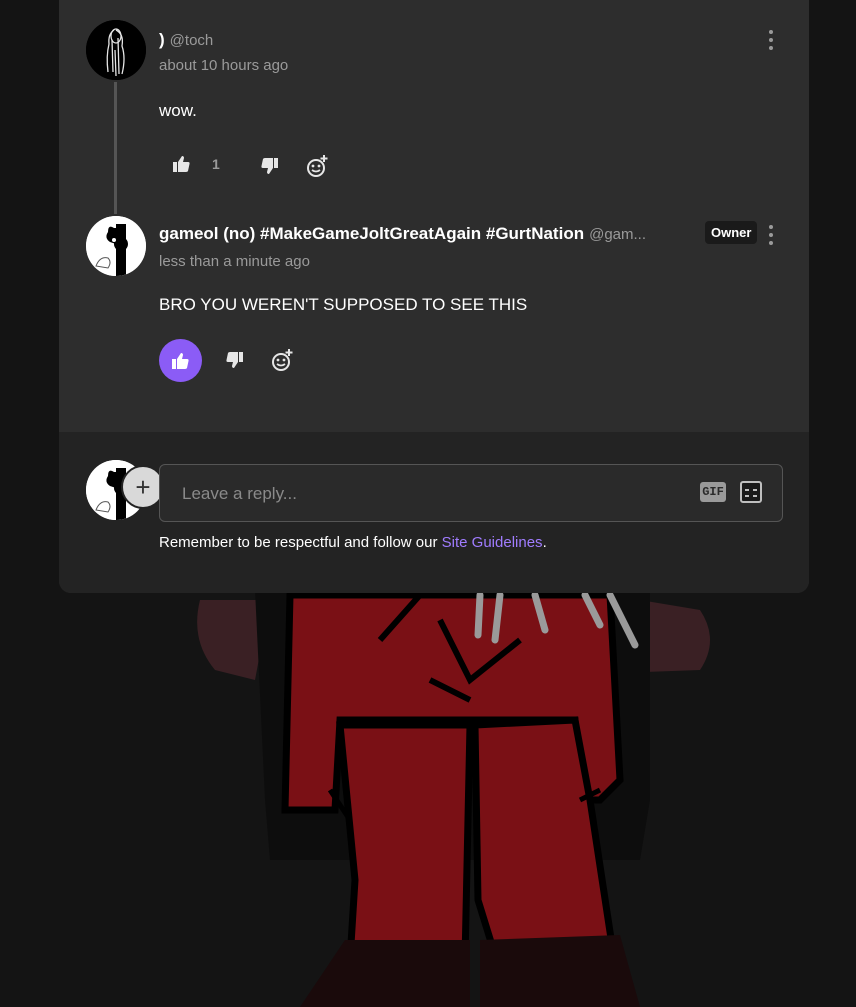  Describe the element at coordinates (544, 542) in the screenshot. I see `guidelines-period: .` at that location.